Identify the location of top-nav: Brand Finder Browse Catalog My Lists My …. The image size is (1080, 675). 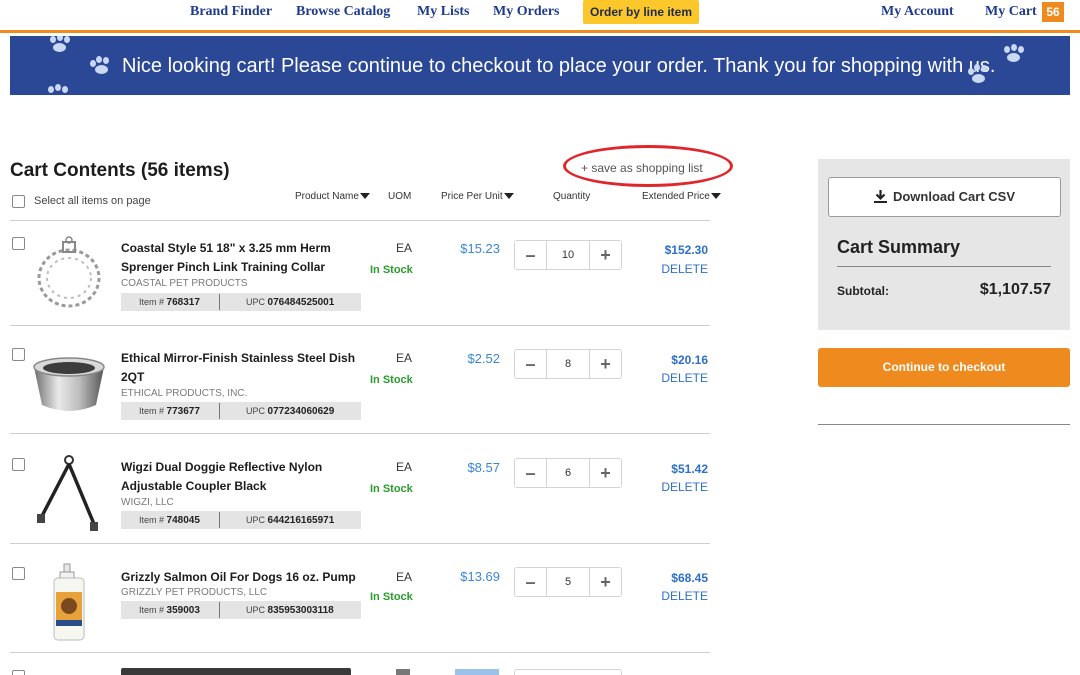
(540, 16).